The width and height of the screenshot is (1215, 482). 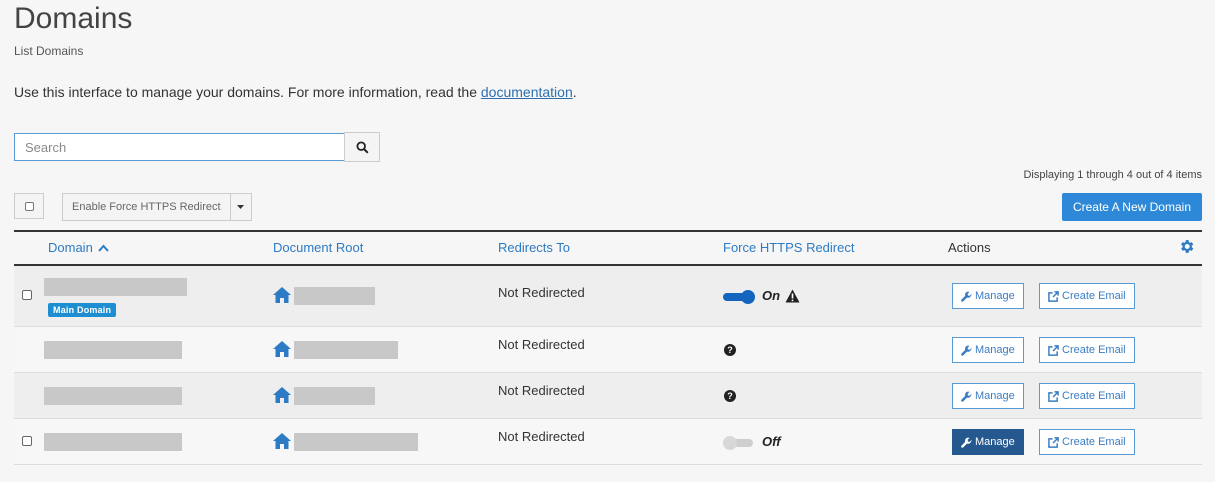 What do you see at coordinates (82, 310) in the screenshot?
I see `main-domain-badge: Main Domain` at bounding box center [82, 310].